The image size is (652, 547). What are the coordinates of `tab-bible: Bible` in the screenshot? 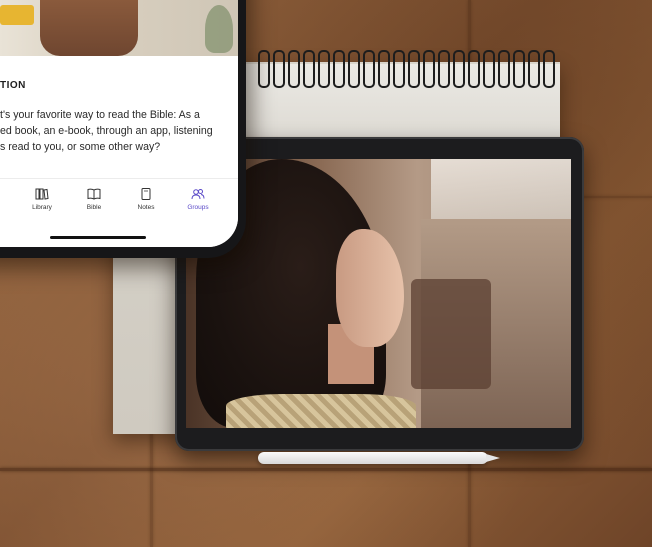 It's located at (94, 199).